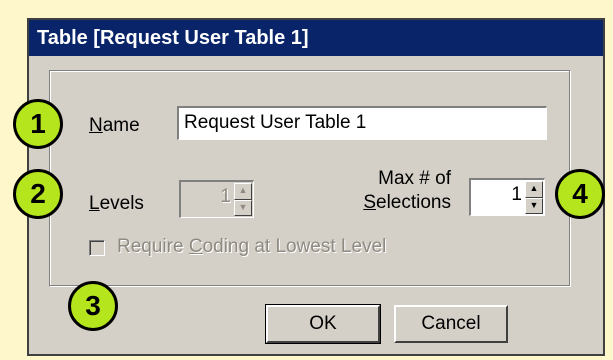  Describe the element at coordinates (323, 324) in the screenshot. I see `ok-button: OK` at that location.